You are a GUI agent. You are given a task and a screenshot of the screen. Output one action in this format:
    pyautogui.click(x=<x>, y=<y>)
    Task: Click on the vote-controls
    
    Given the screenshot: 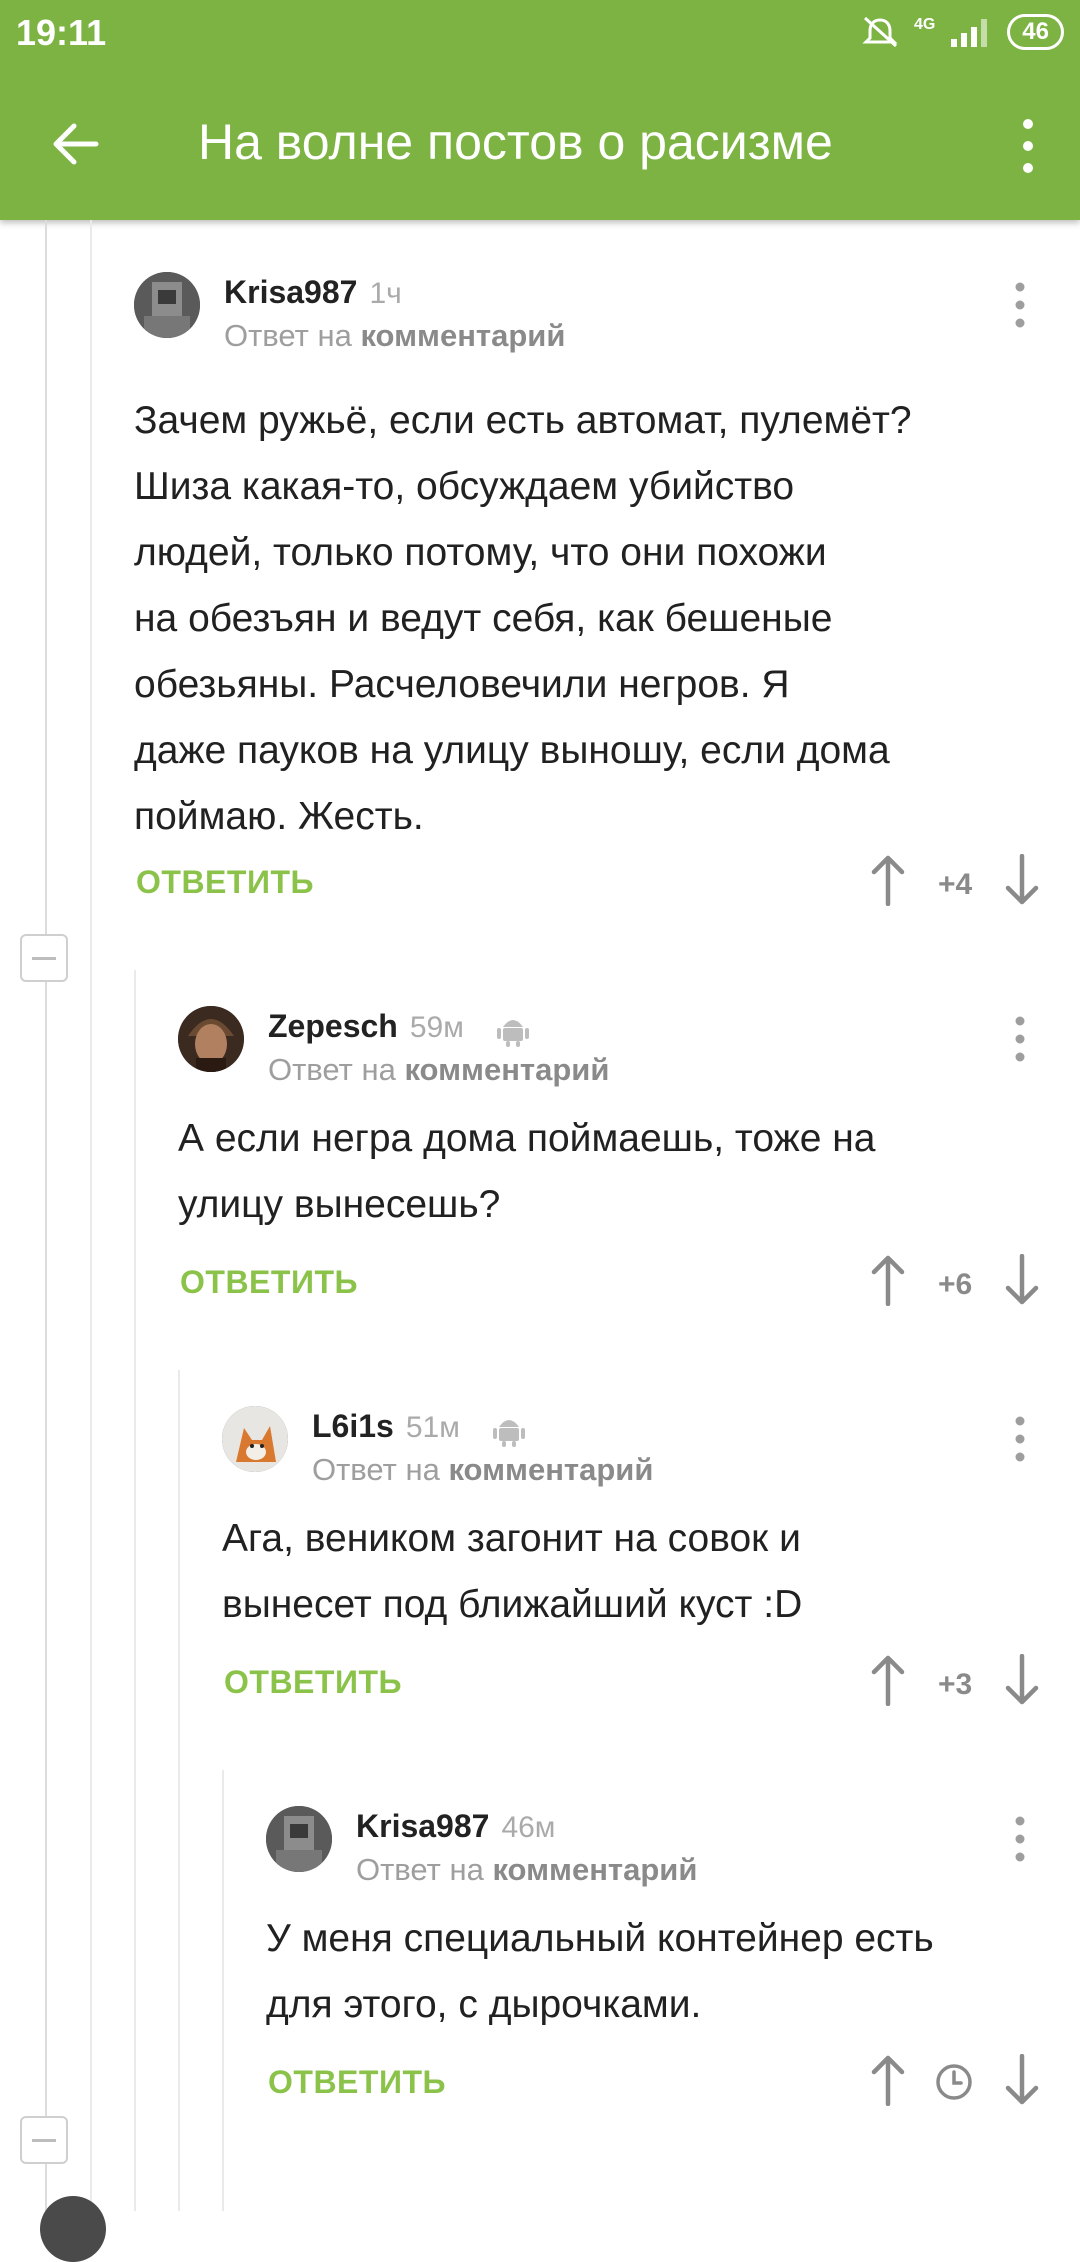 What is the action you would take?
    pyautogui.click(x=960, y=2084)
    